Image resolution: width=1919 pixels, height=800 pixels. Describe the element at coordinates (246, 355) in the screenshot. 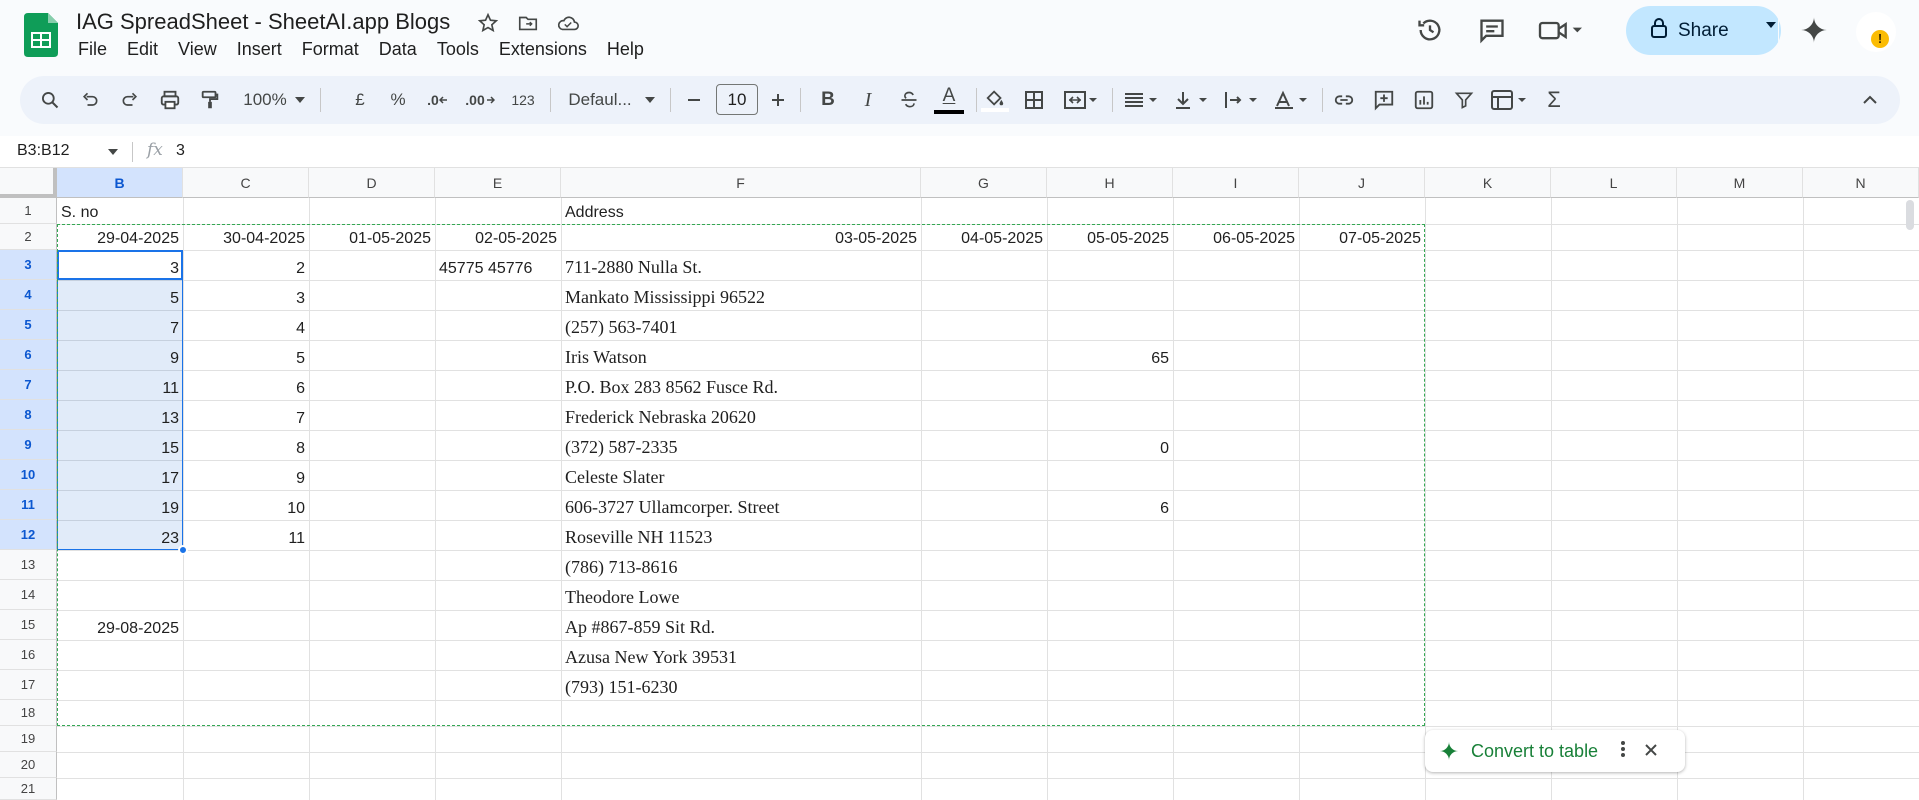

I see `cell-c6: 5` at that location.